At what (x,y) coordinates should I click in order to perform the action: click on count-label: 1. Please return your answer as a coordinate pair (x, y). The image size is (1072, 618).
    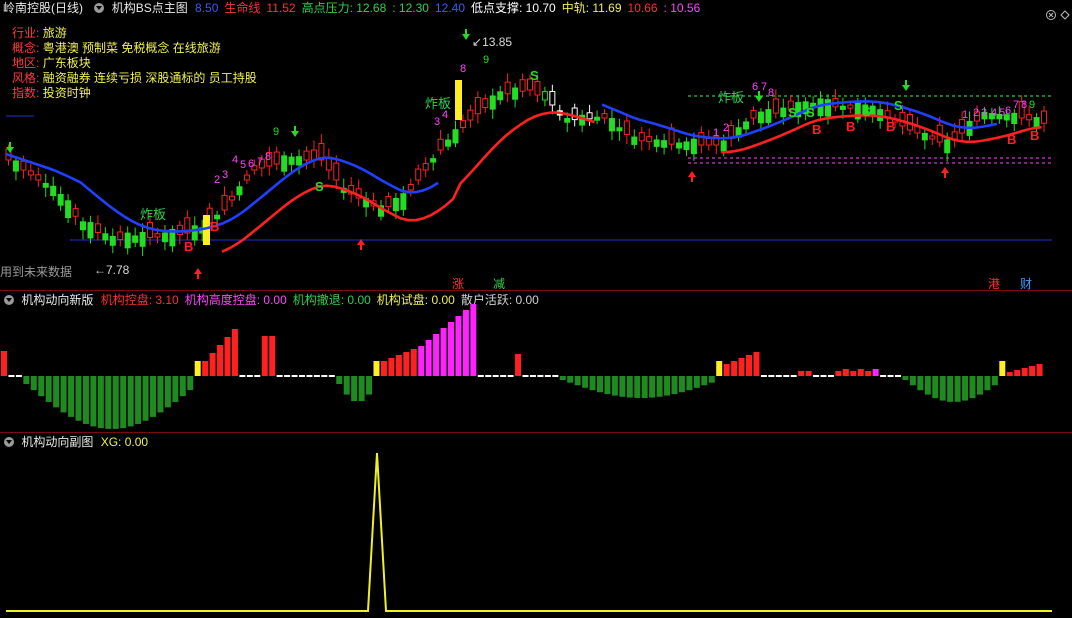
    Looking at the image, I should click on (716, 133).